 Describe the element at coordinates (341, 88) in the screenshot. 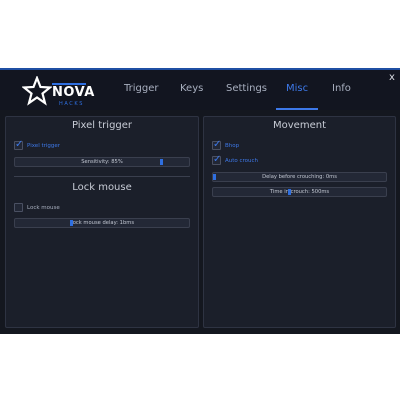

I see `tab-info: Info` at that location.